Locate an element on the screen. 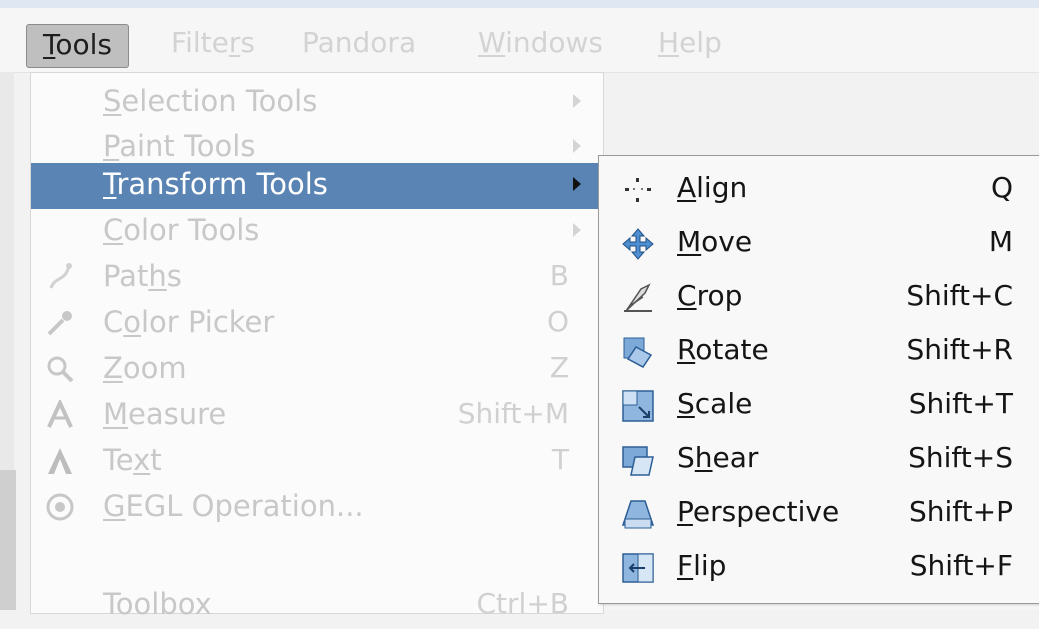 The image size is (1039, 629). menu-help: Help is located at coordinates (690, 43).